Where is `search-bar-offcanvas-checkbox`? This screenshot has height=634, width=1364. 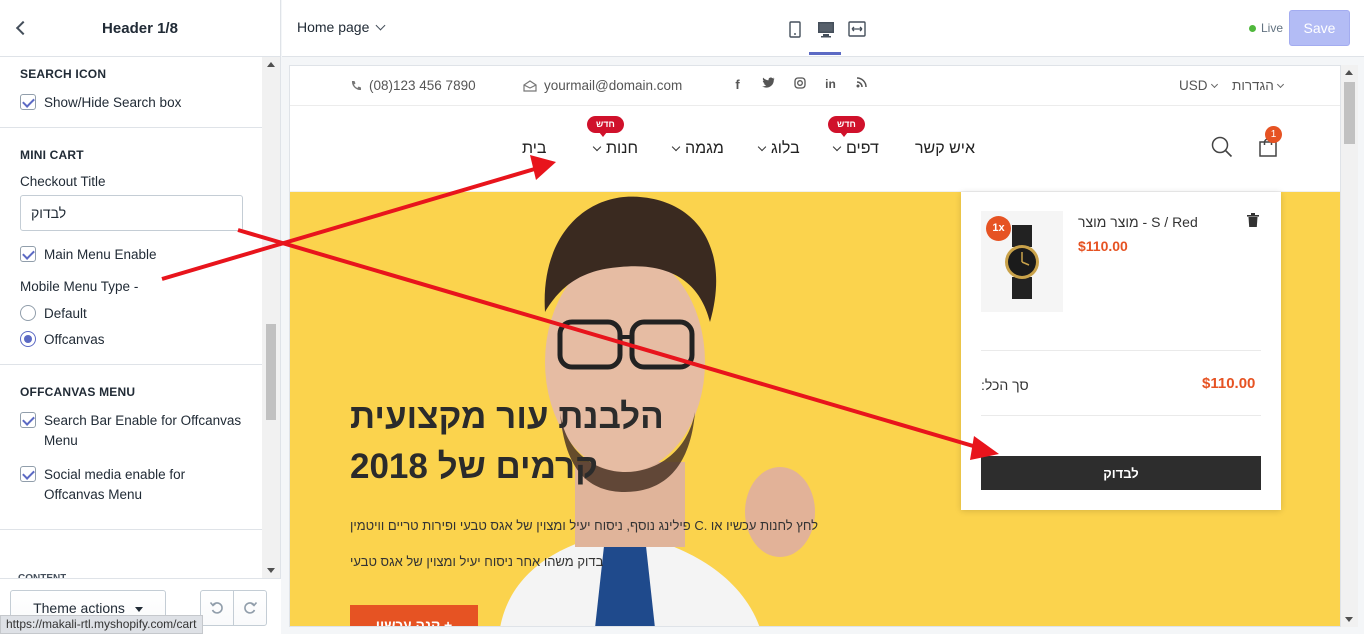
search-bar-offcanvas-checkbox is located at coordinates (28, 420).